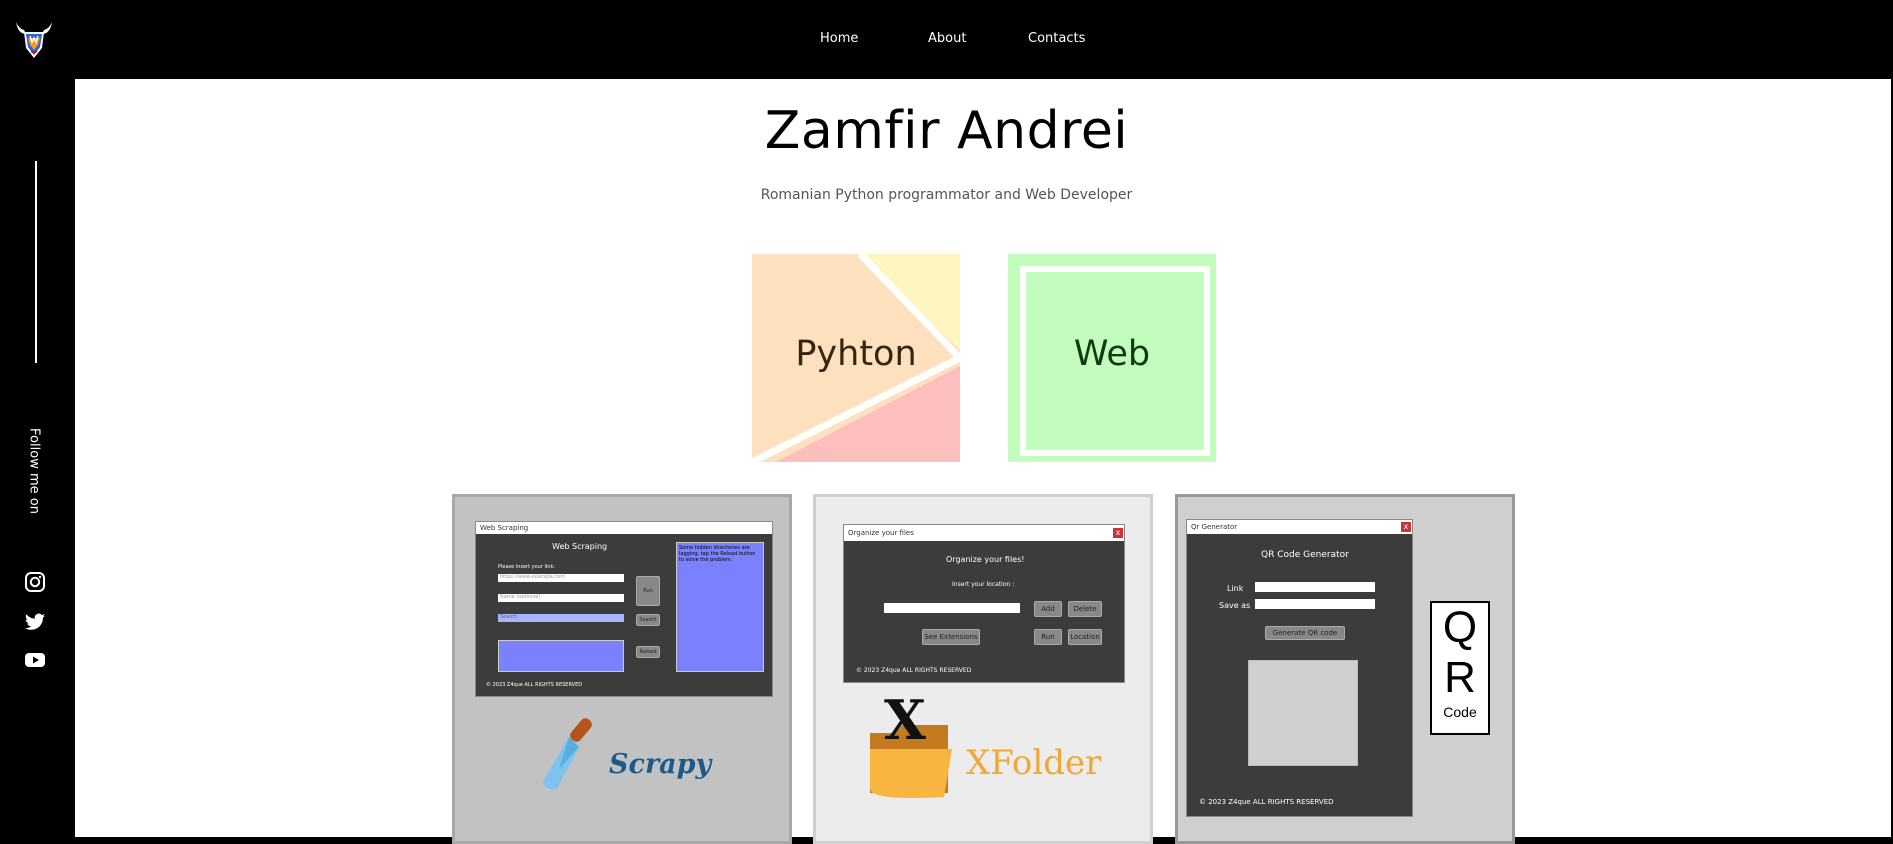  Describe the element at coordinates (1305, 555) in the screenshot. I see `qr-heading: QR Code Generator` at that location.